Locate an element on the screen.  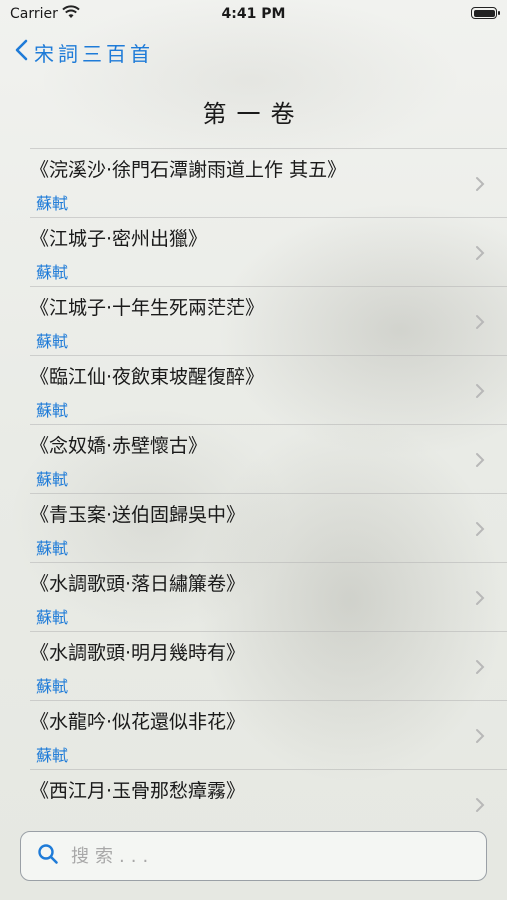
status-bar: Carrier 4:41 PM is located at coordinates (253, 15).